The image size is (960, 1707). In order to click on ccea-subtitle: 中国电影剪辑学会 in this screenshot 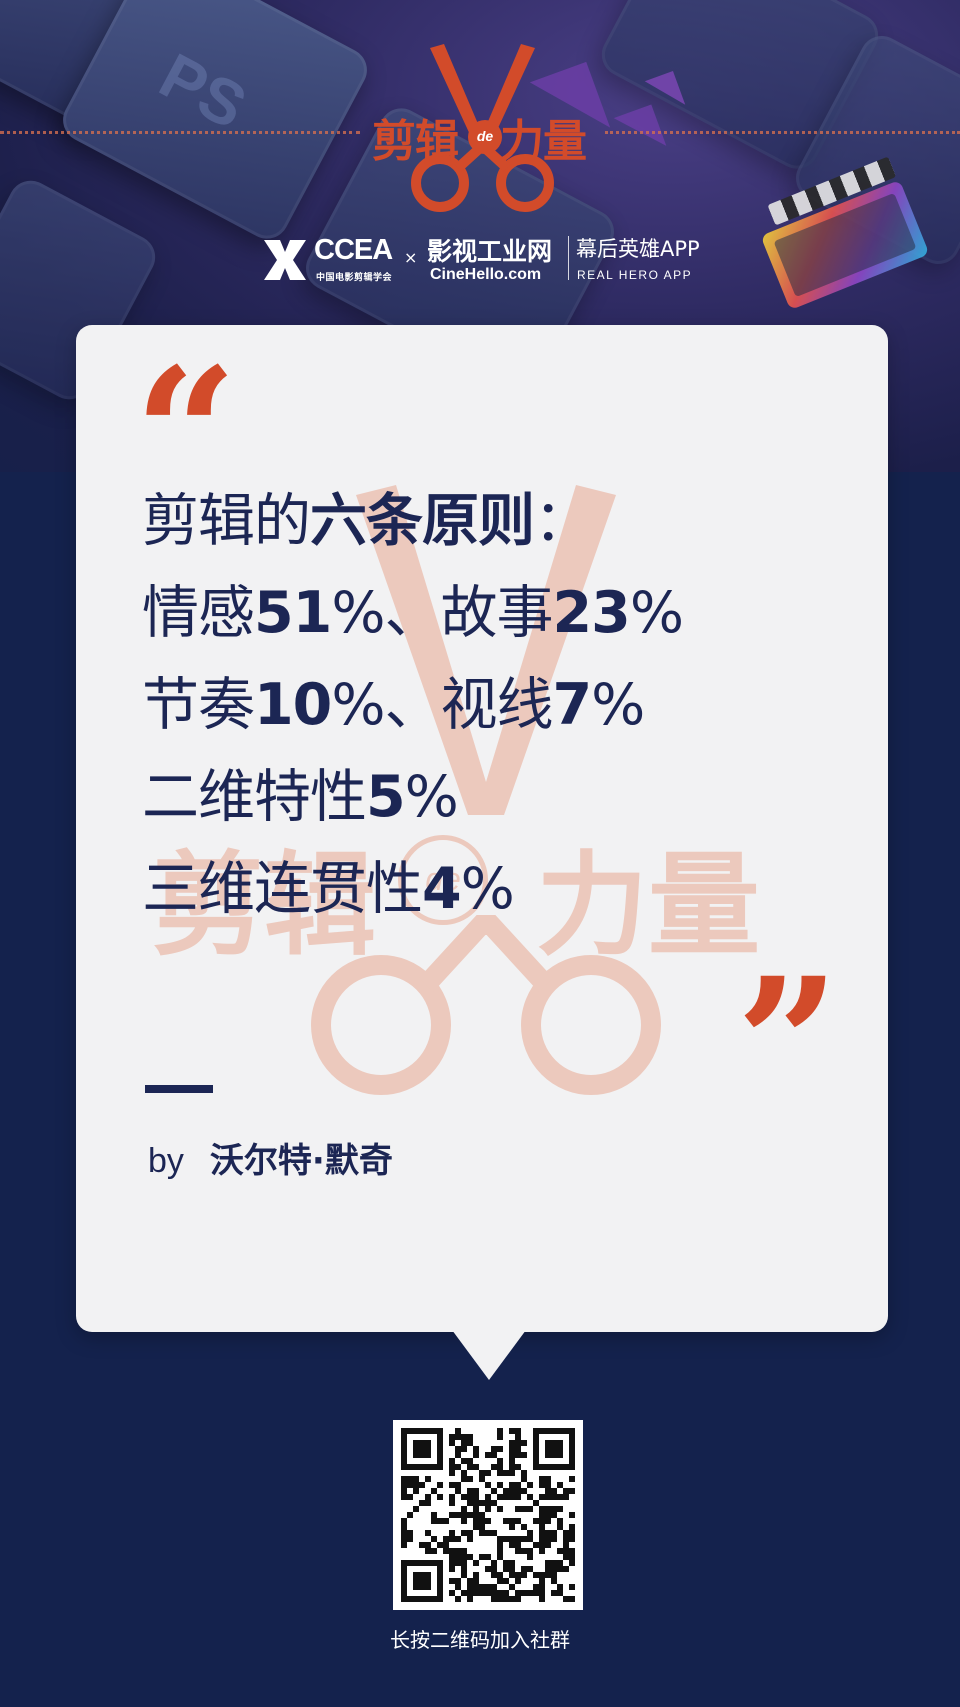, I will do `click(354, 278)`.